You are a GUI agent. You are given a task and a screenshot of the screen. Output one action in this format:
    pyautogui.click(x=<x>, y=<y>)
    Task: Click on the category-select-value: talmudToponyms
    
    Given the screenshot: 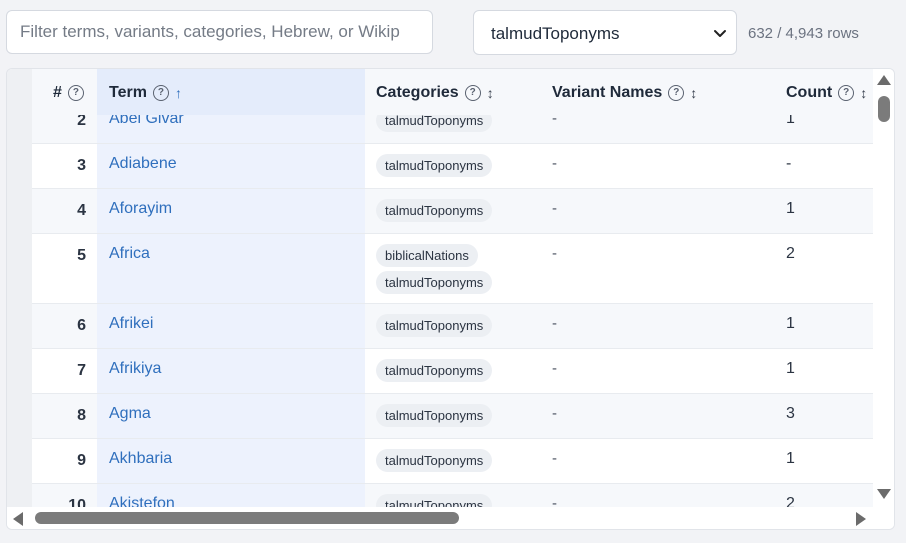 What is the action you would take?
    pyautogui.click(x=555, y=33)
    